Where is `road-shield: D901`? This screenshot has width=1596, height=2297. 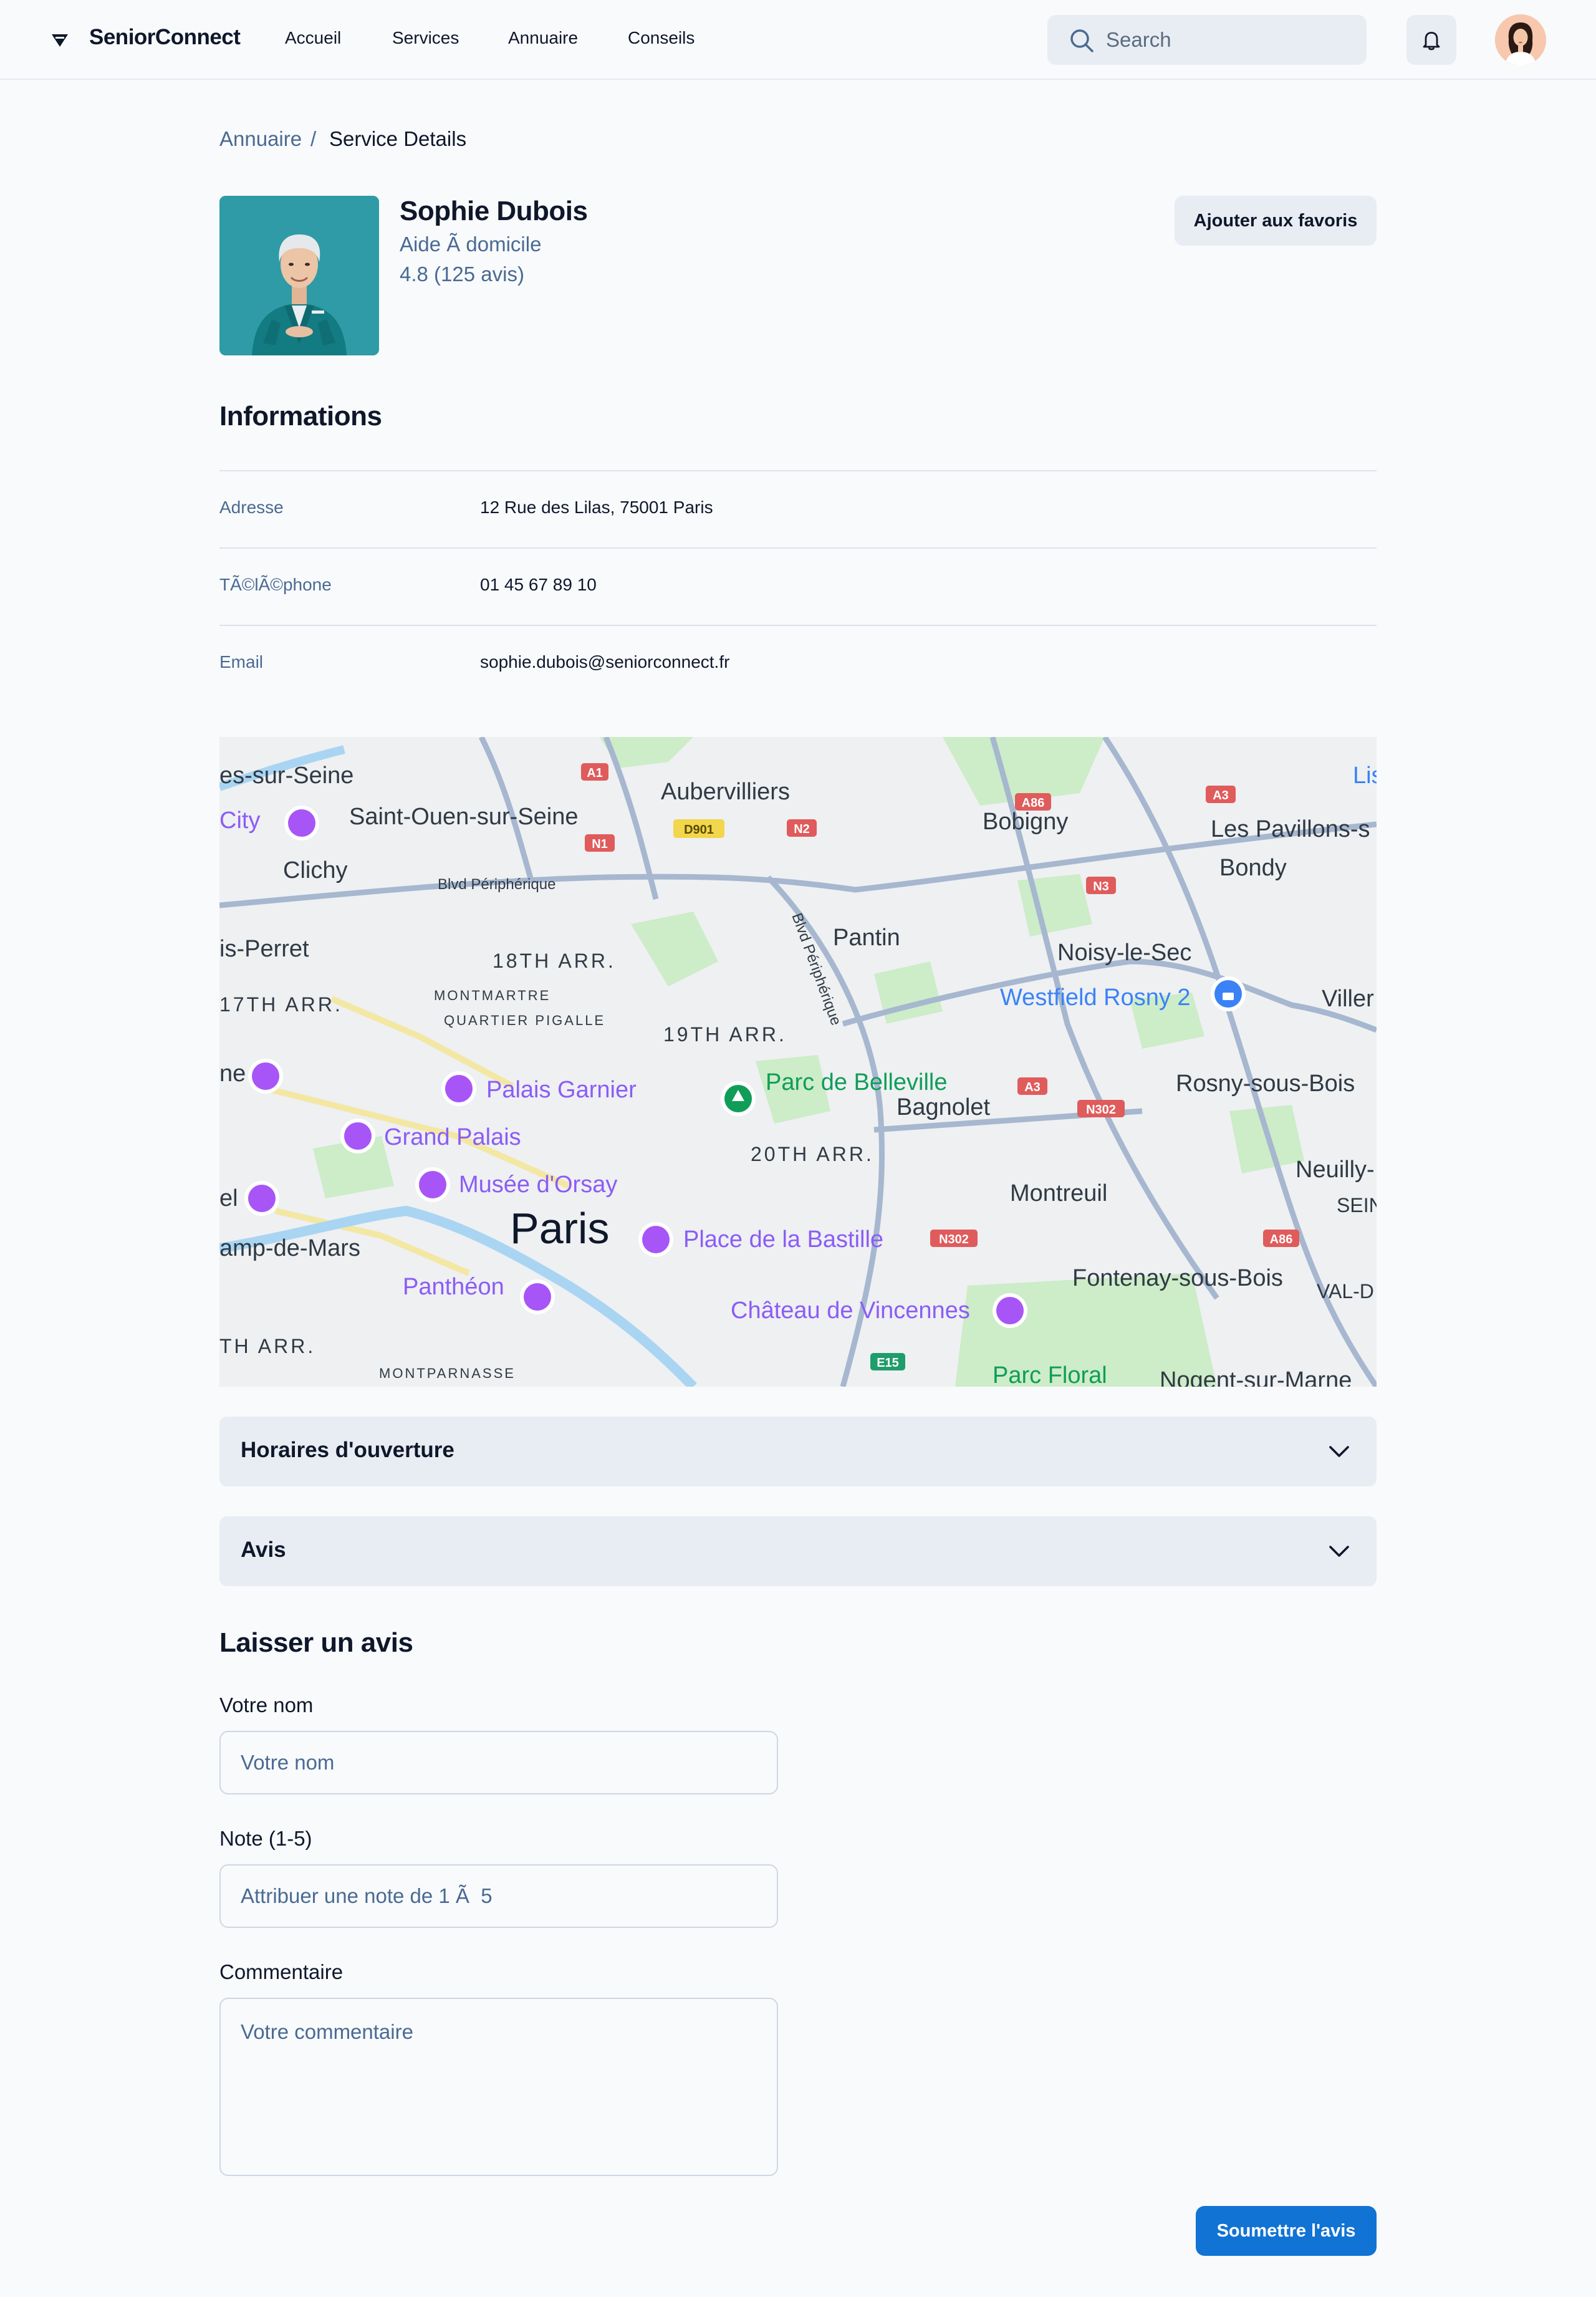
road-shield: D901 is located at coordinates (699, 830).